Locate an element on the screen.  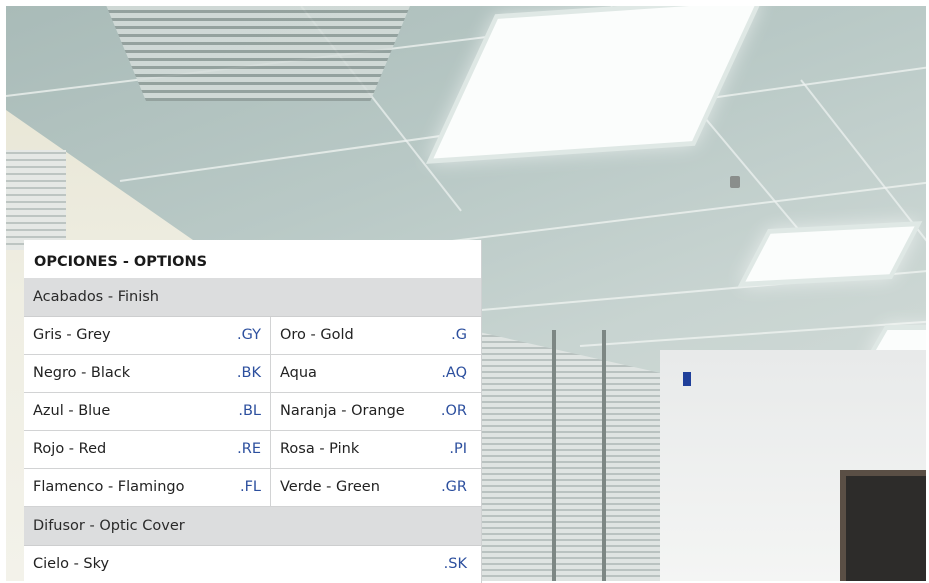
option-code: .RE is located at coordinates (249, 449).